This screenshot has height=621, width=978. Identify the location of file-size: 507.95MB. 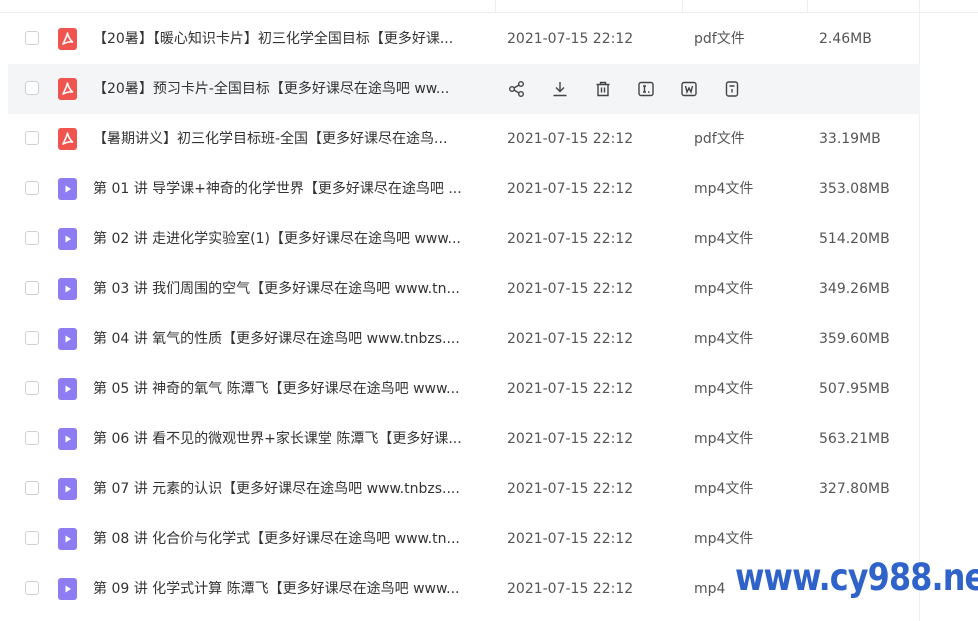
(854, 389).